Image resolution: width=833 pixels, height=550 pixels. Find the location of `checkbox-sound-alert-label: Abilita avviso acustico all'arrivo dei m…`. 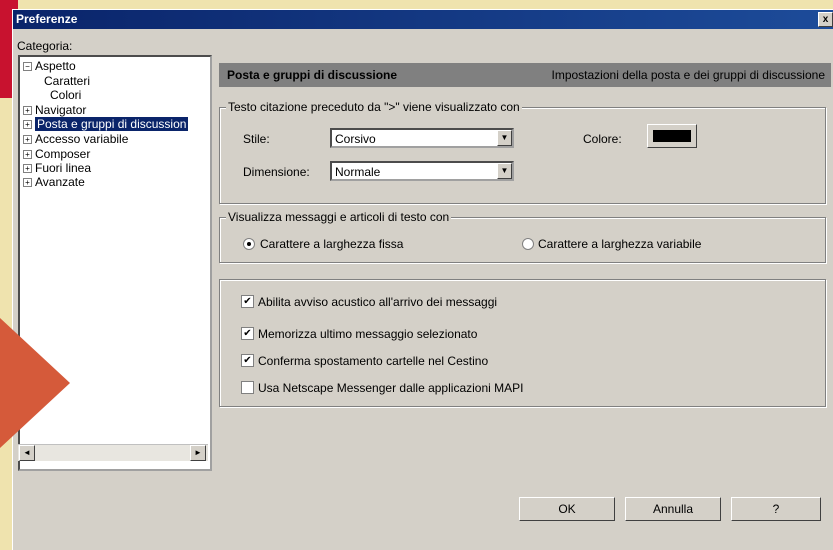

checkbox-sound-alert-label: Abilita avviso acustico all'arrivo dei m… is located at coordinates (378, 302).